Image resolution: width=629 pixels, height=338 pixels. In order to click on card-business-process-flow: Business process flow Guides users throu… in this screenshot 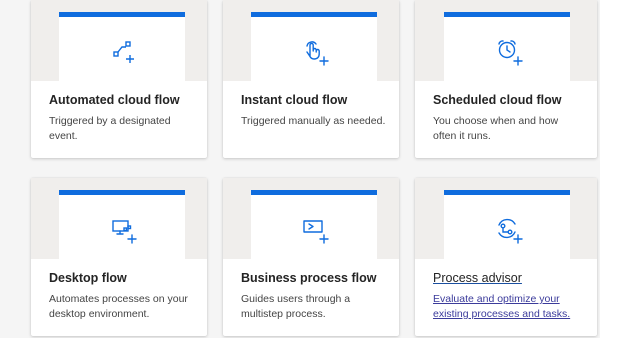, I will do `click(311, 257)`.